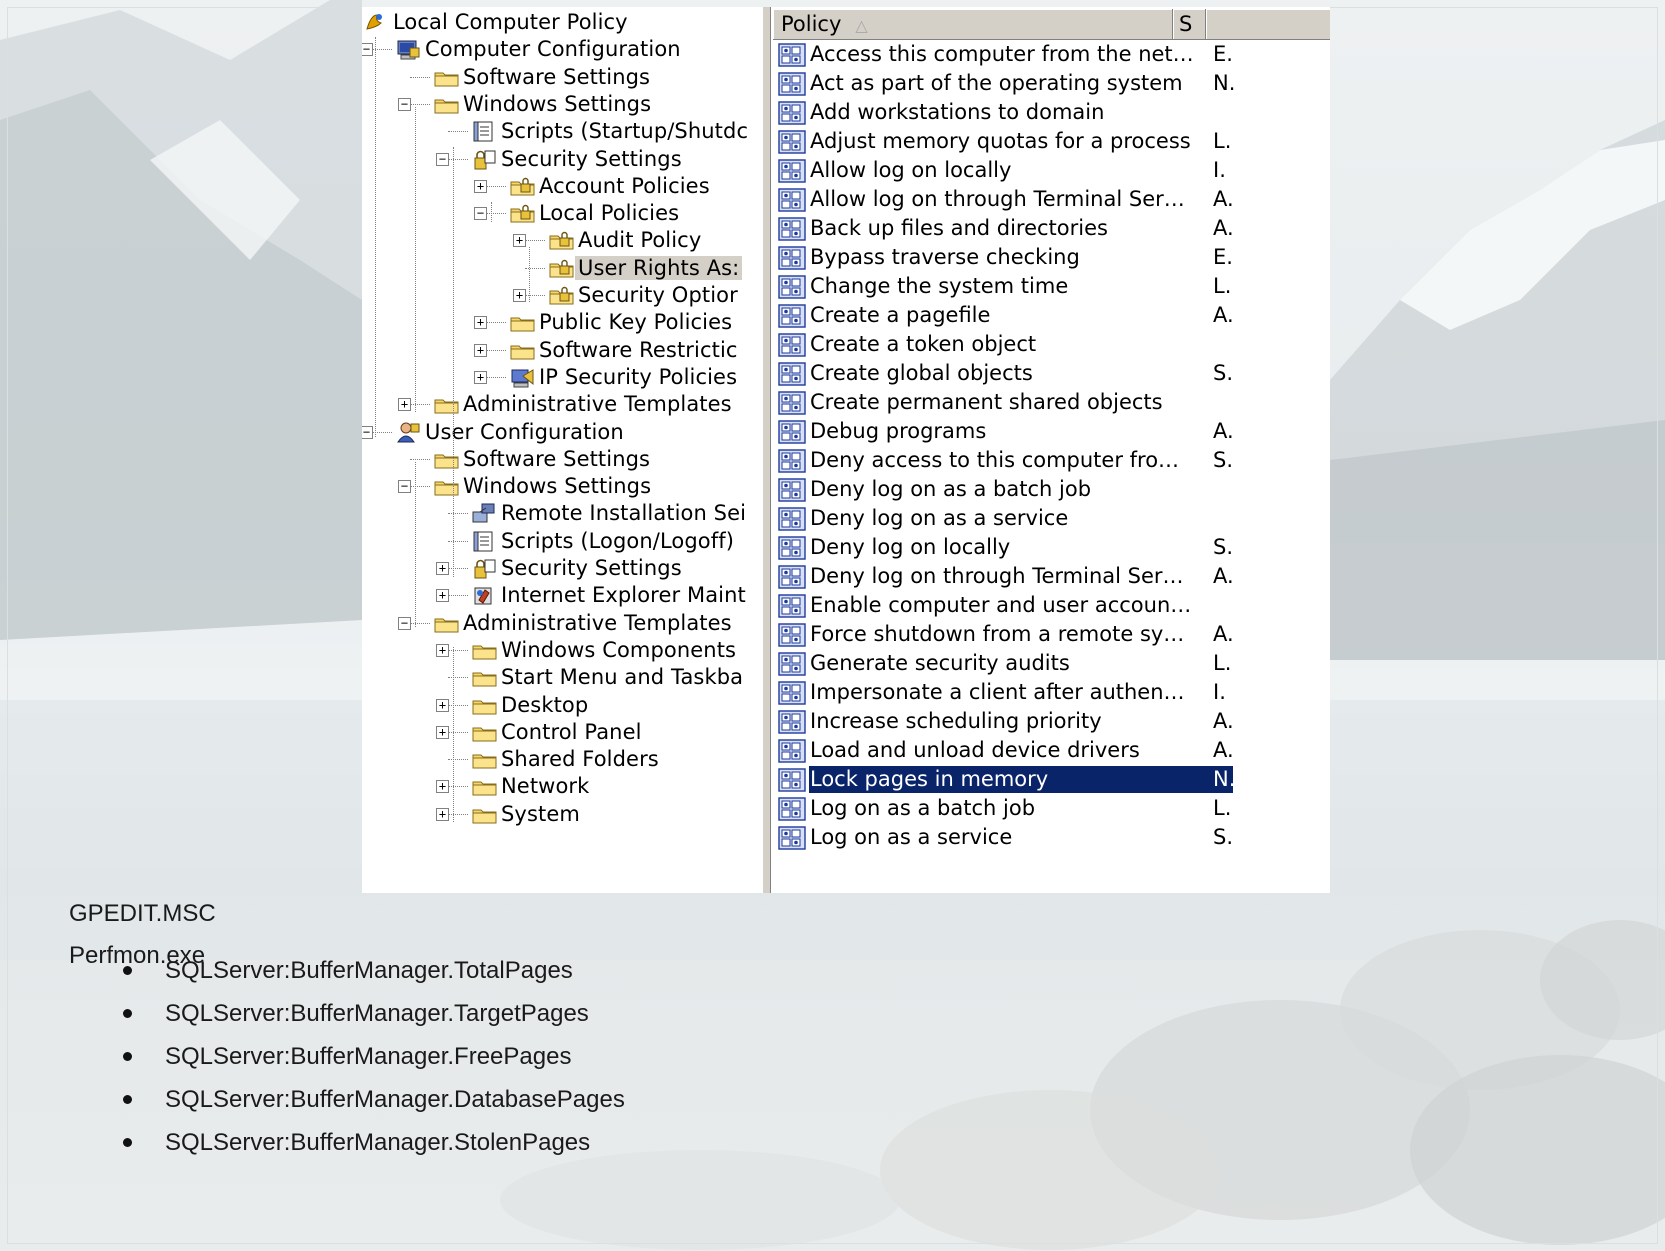 The width and height of the screenshot is (1665, 1251). What do you see at coordinates (1051, 315) in the screenshot?
I see `policy-row: Create a pagefile A.` at bounding box center [1051, 315].